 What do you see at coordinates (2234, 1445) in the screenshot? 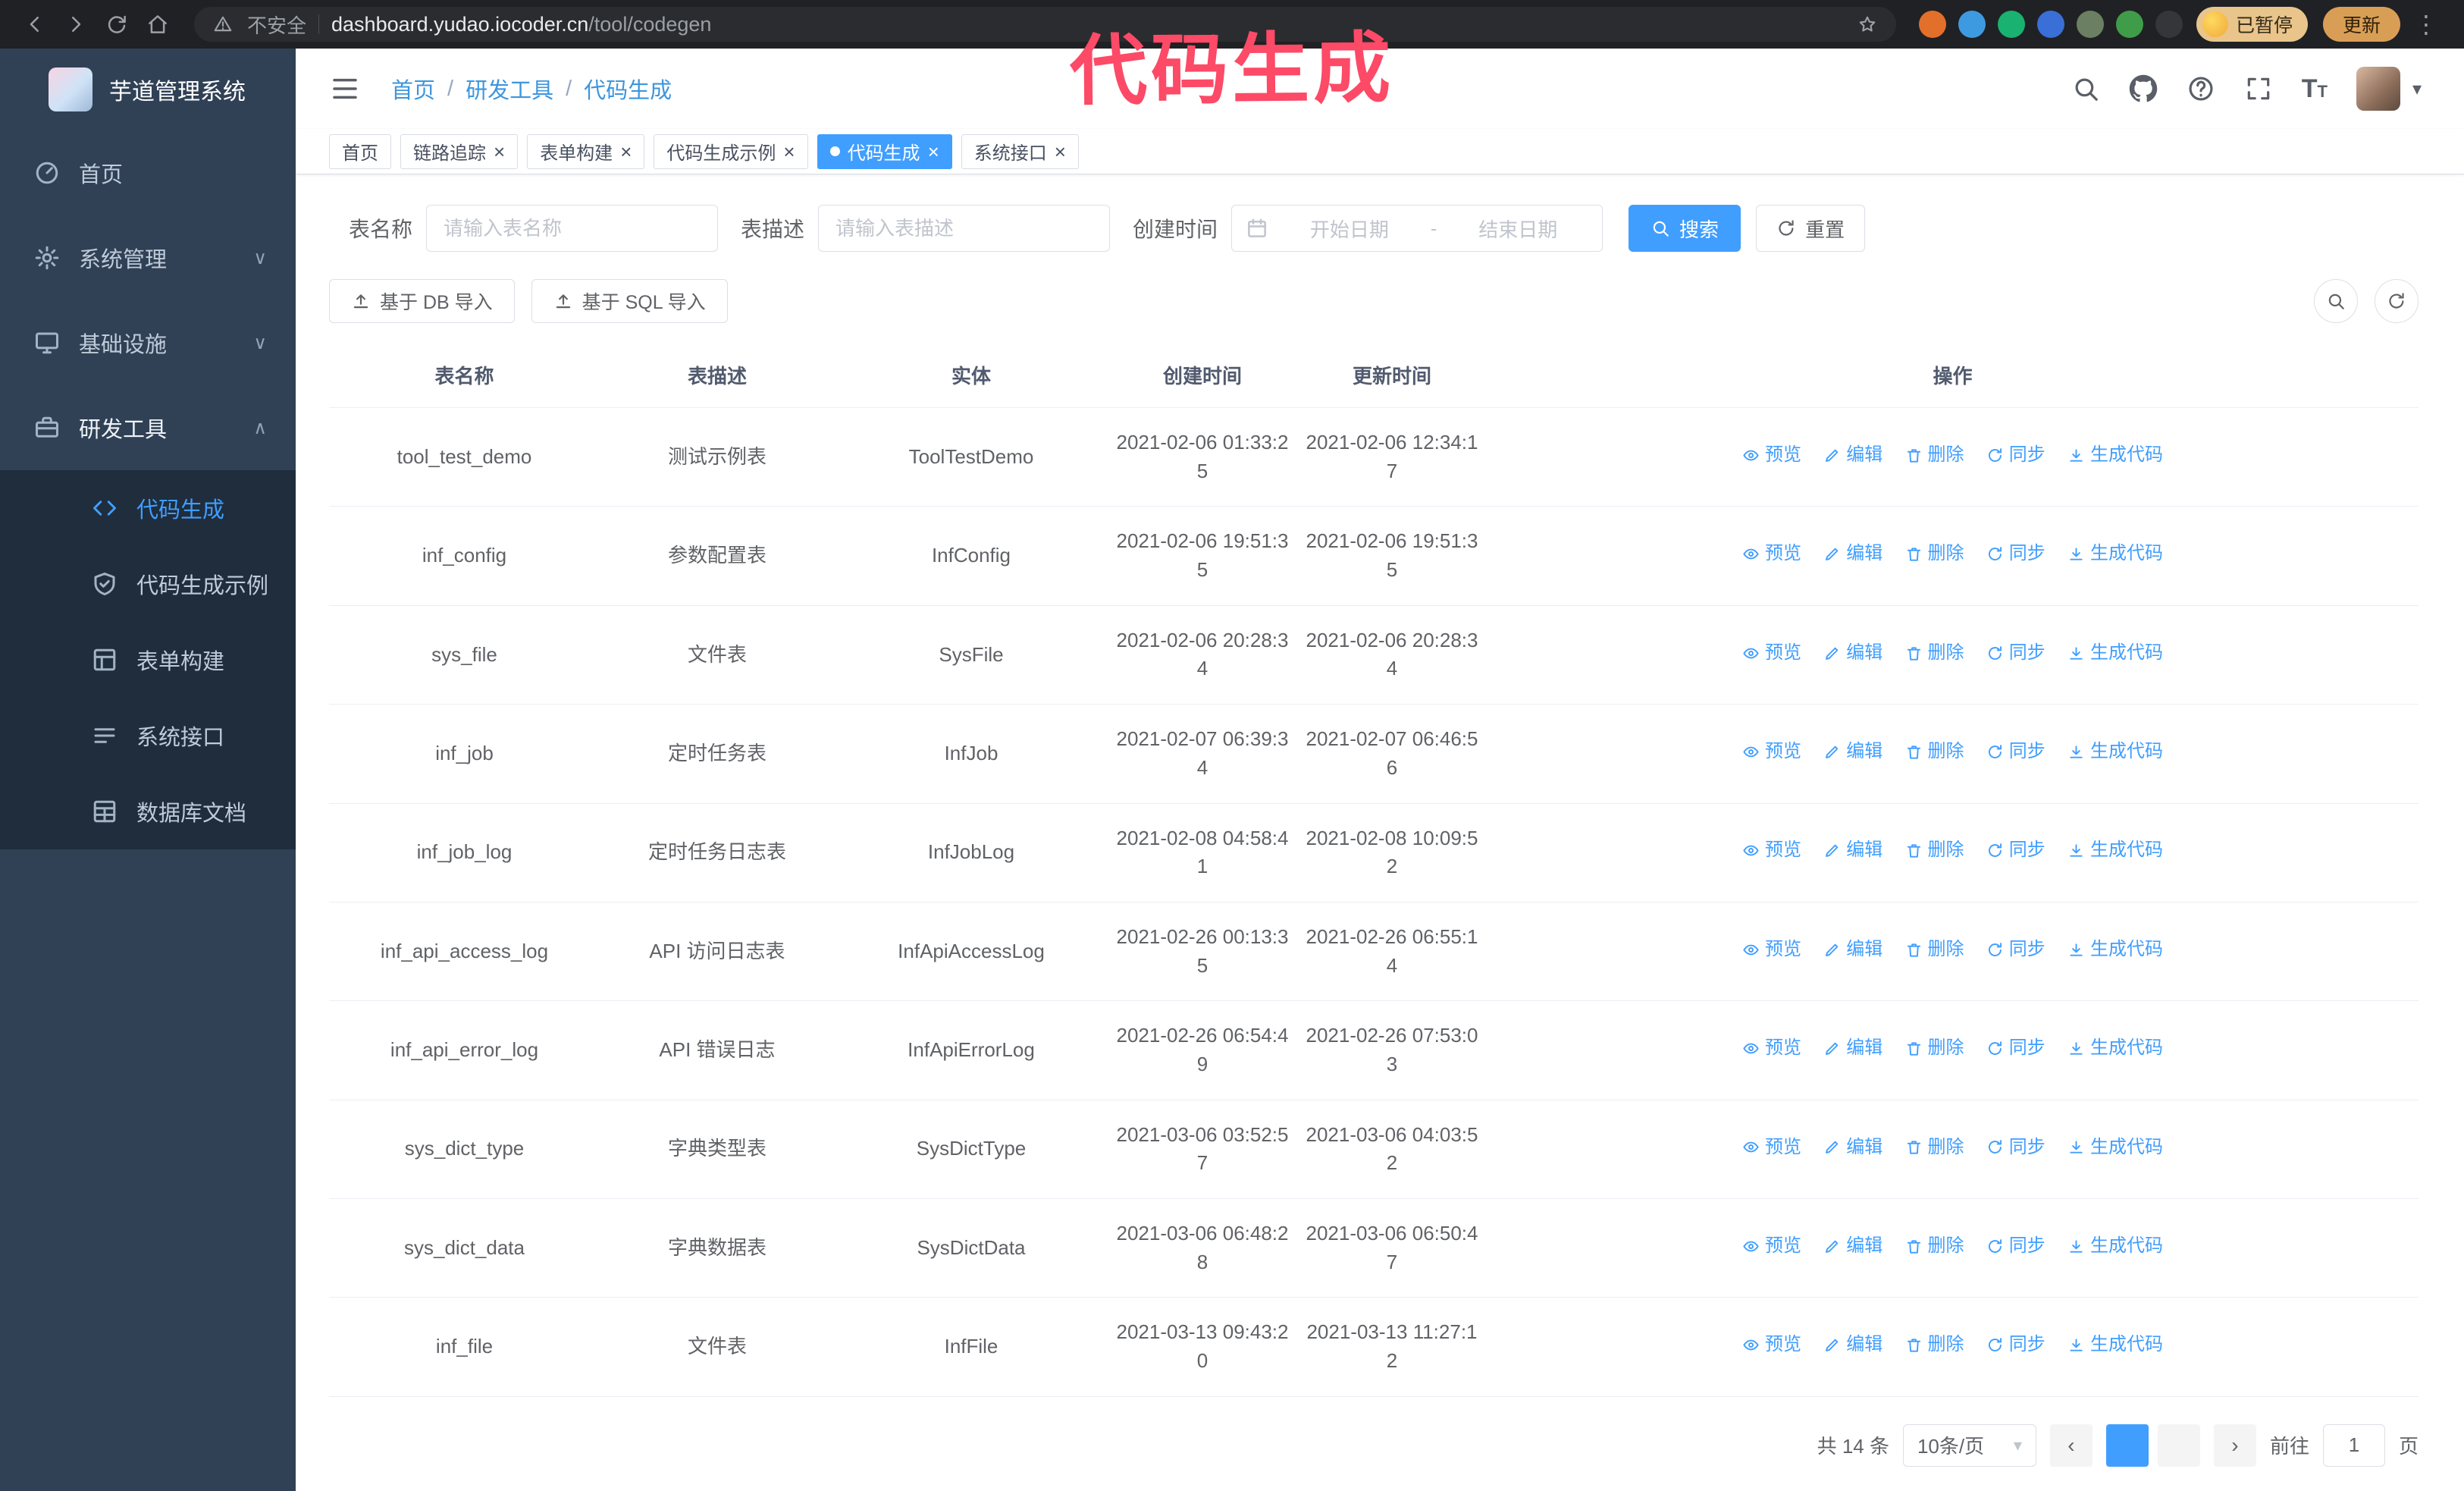
I see `next-page-button: ›` at bounding box center [2234, 1445].